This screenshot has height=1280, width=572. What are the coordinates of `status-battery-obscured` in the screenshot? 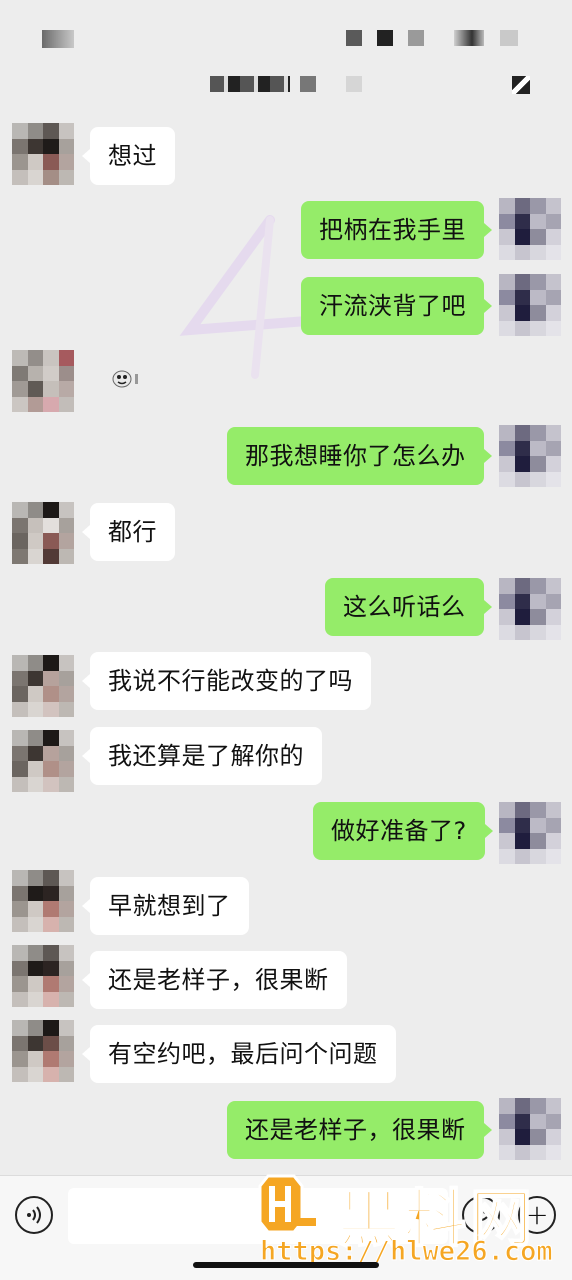 It's located at (416, 38).